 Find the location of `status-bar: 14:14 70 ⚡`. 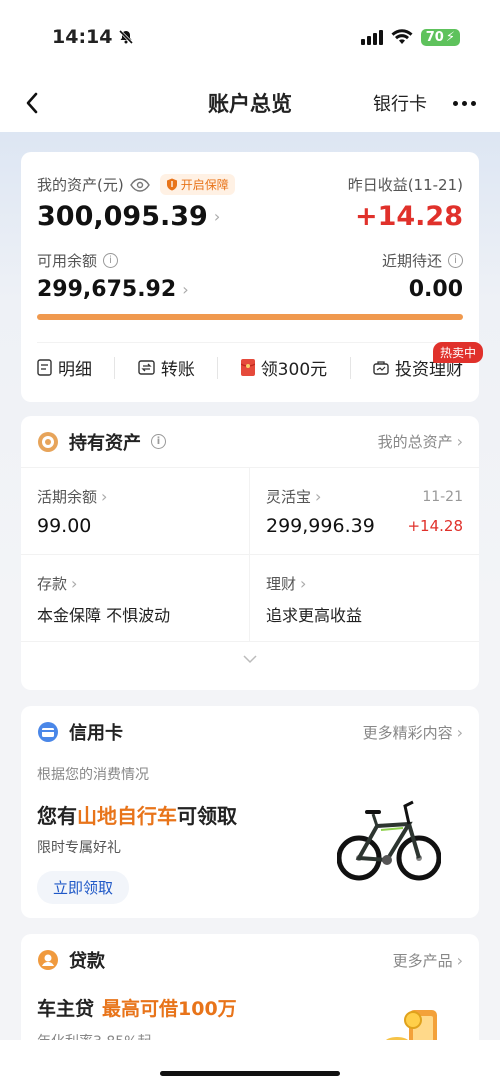

status-bar: 14:14 70 ⚡ is located at coordinates (250, 37).